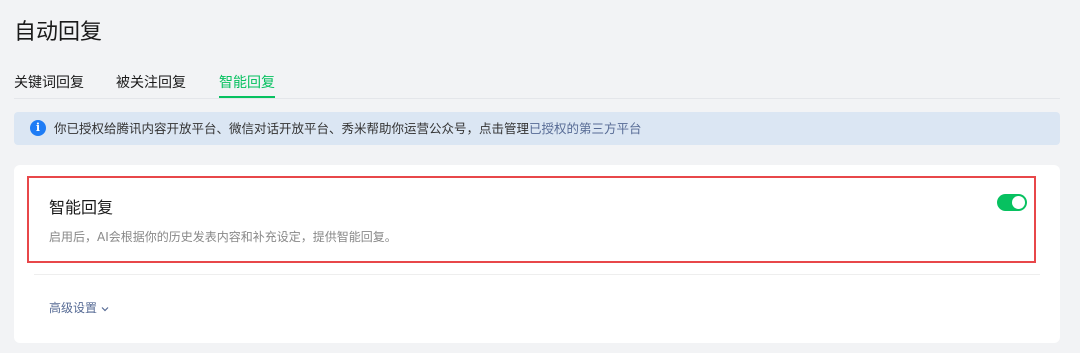 This screenshot has height=353, width=1080. Describe the element at coordinates (537, 86) in the screenshot. I see `tab-bar: 关键词回复 被关注回复 智能回复` at that location.